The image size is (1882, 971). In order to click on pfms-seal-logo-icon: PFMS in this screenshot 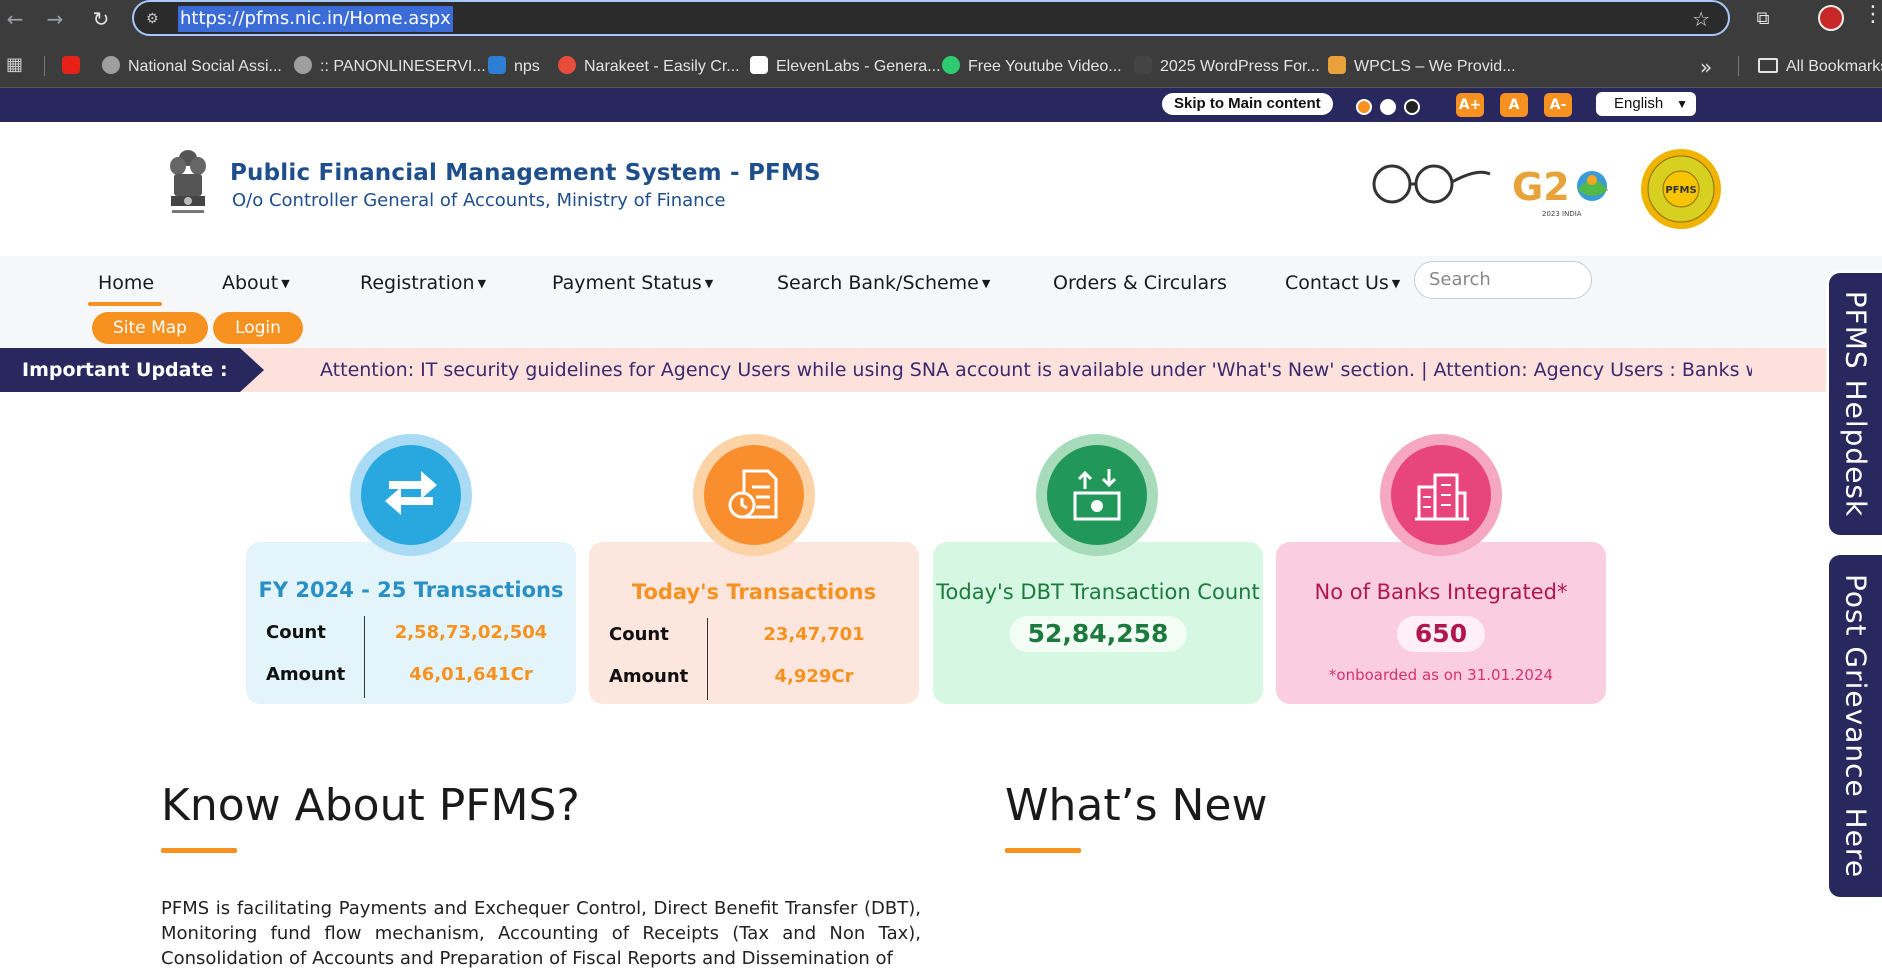, I will do `click(1681, 189)`.